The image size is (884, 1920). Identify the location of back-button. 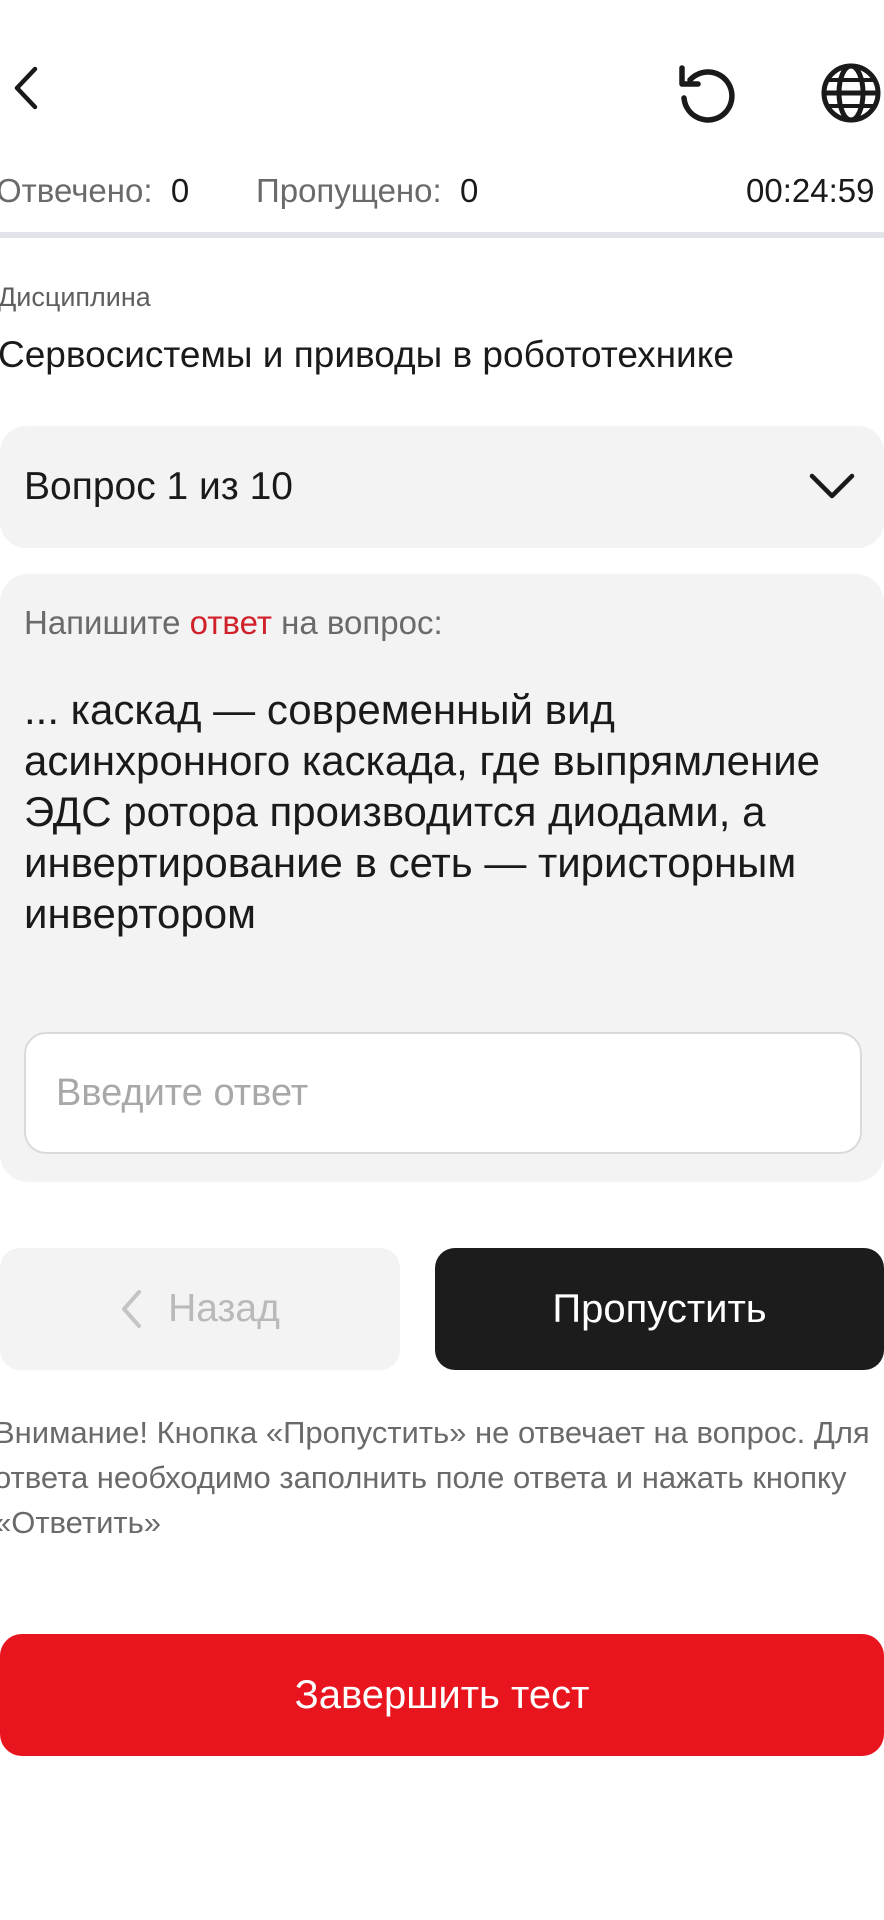
(26, 88).